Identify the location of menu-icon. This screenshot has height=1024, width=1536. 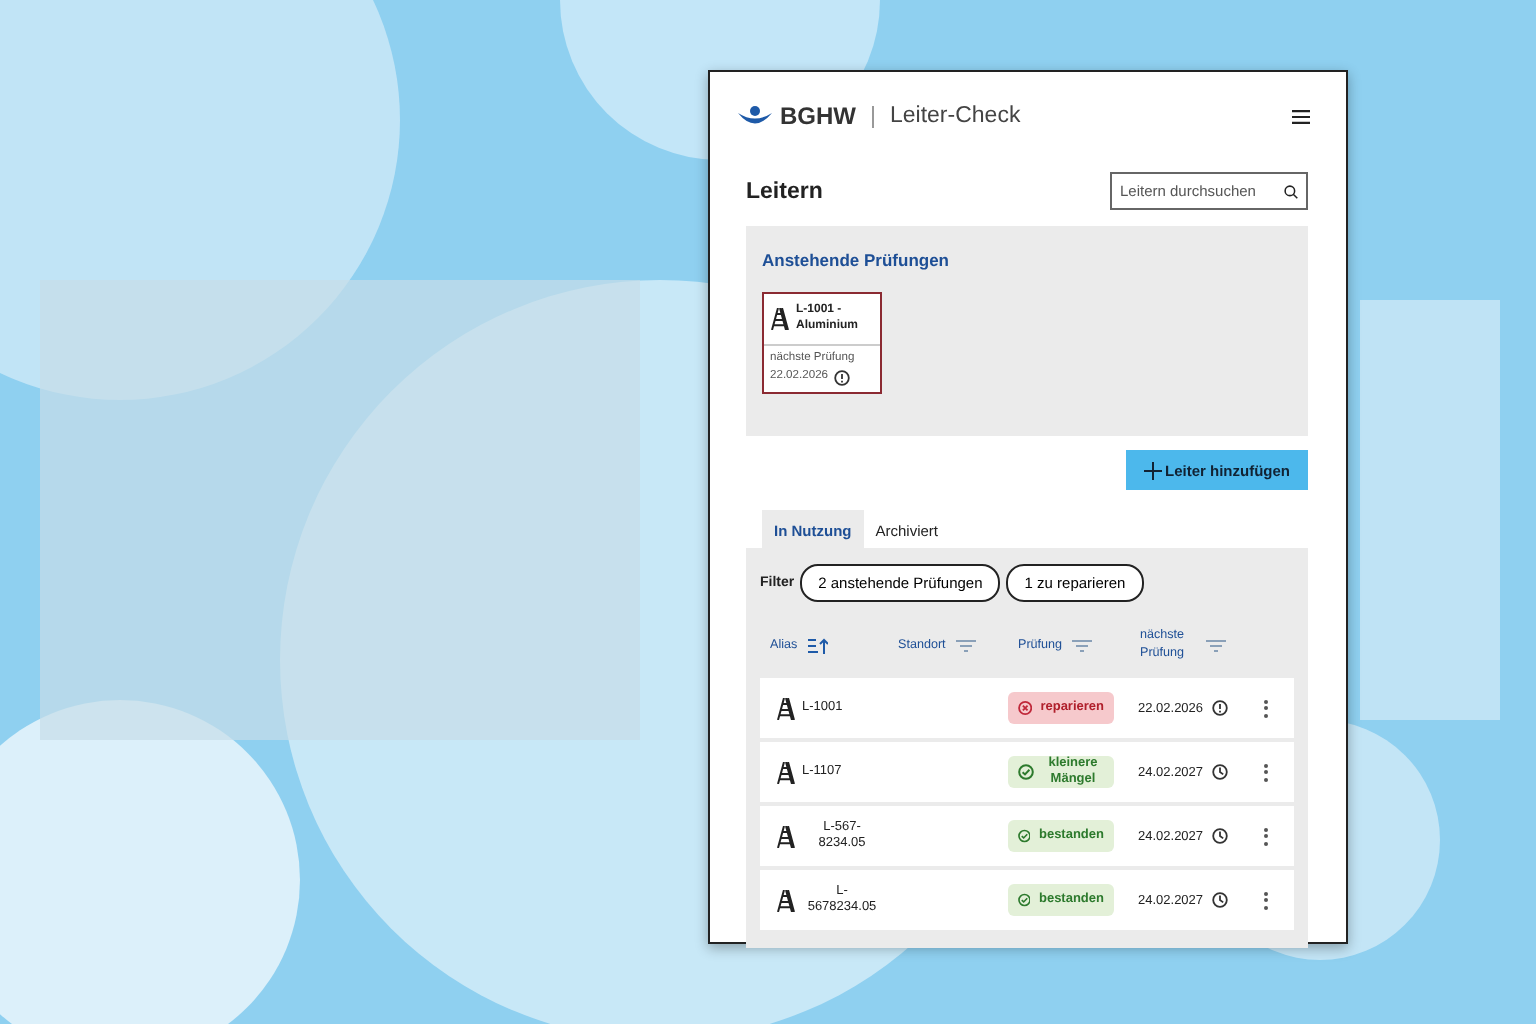
(1301, 116).